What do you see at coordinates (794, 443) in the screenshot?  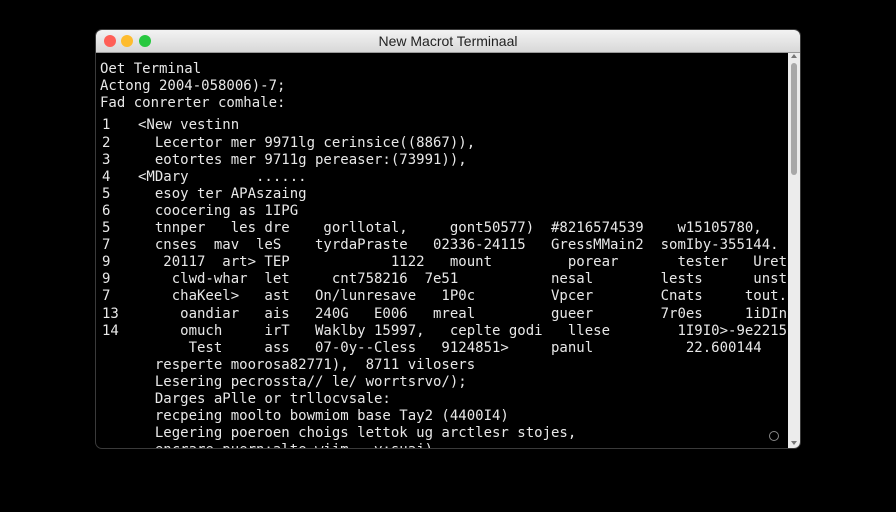 I see `scroll-down-icon` at bounding box center [794, 443].